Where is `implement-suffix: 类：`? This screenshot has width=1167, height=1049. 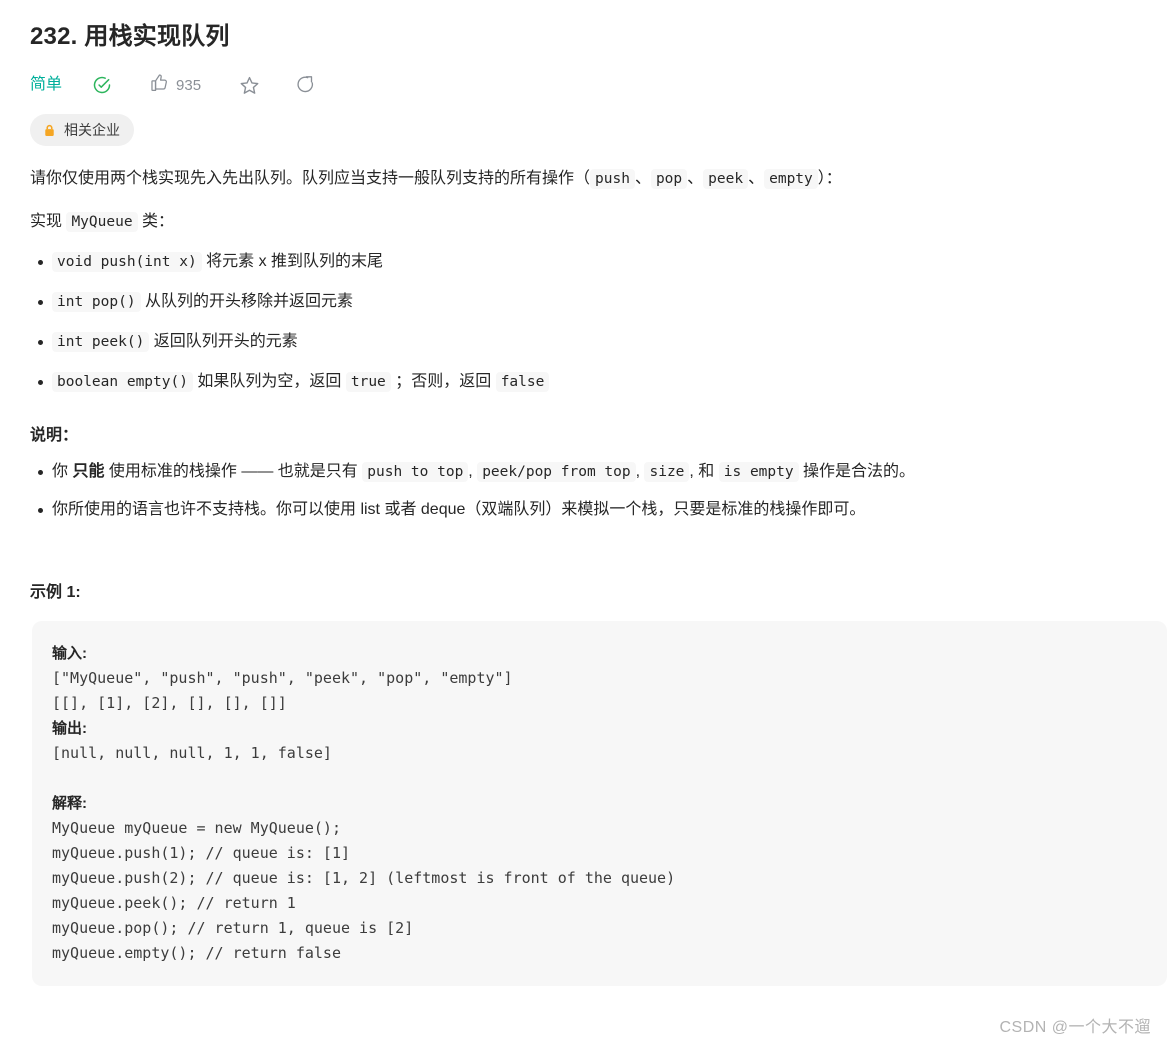 implement-suffix: 类： is located at coordinates (156, 221).